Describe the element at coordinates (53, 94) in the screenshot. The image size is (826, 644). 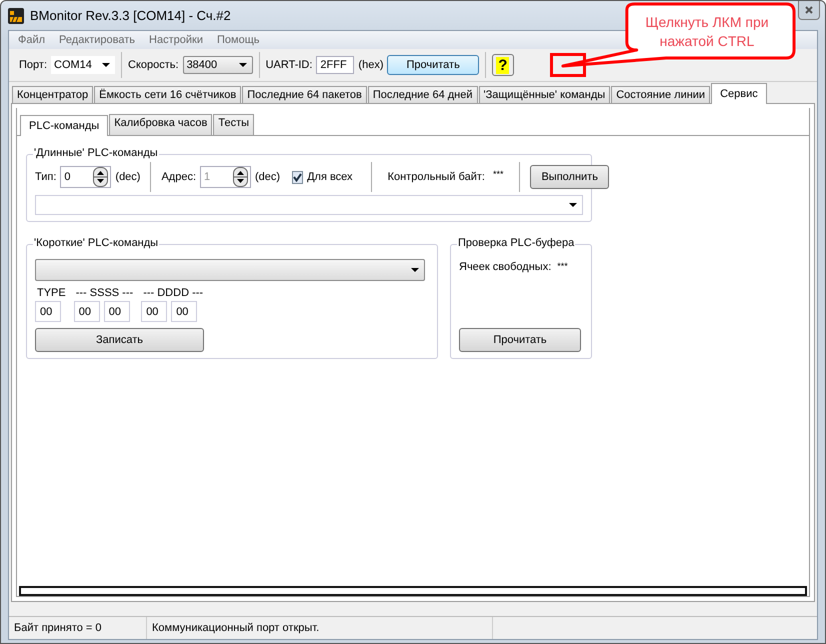
I see `main-tab: Концентратор` at that location.